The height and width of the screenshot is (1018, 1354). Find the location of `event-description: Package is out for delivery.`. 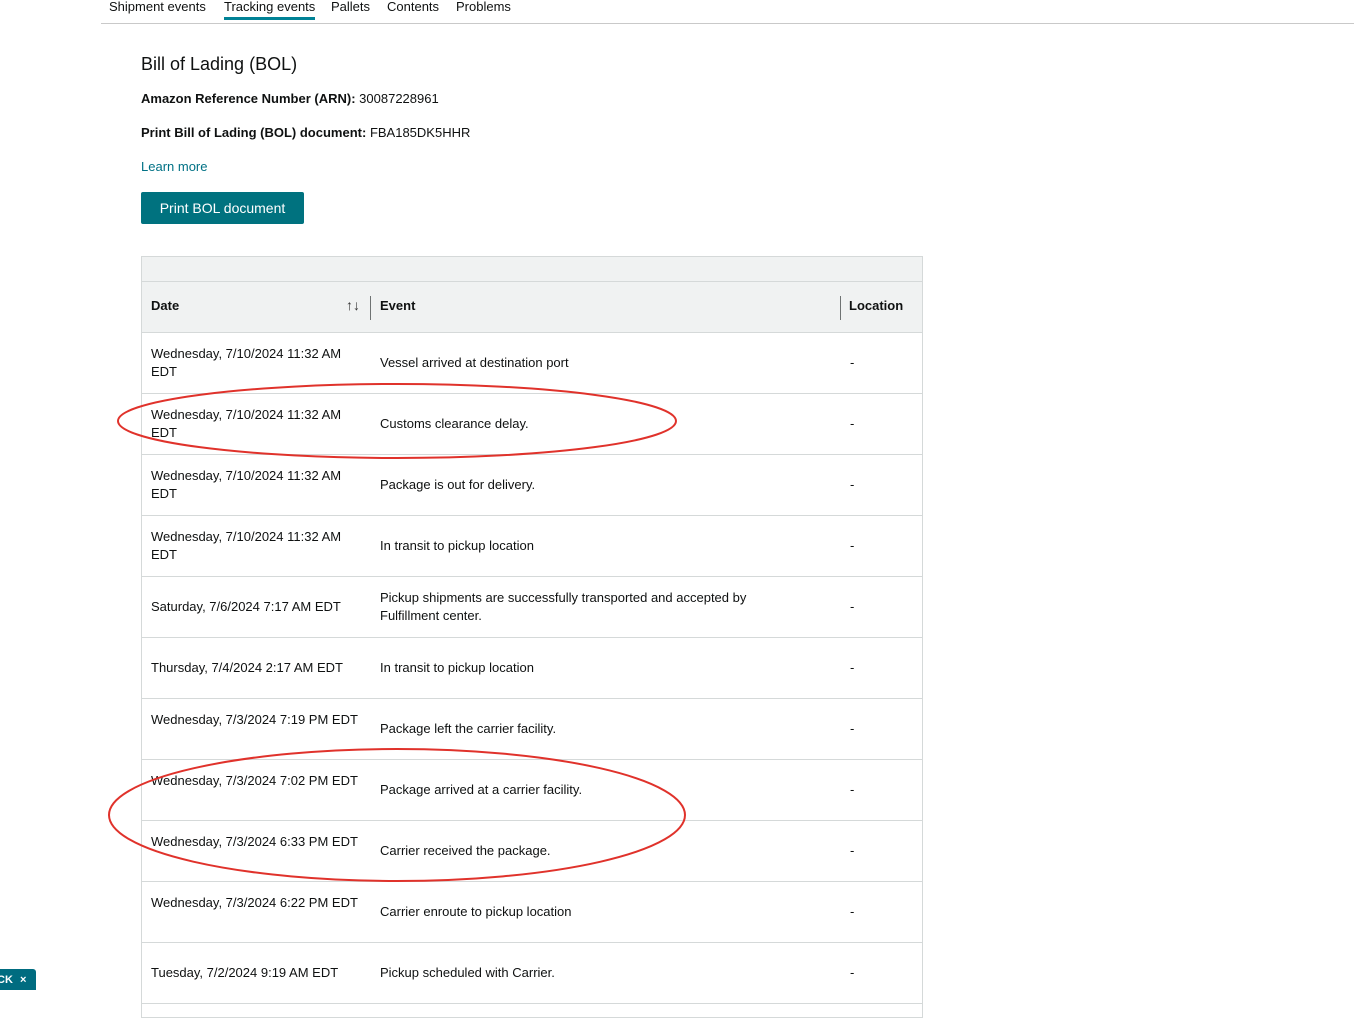

event-description: Package is out for delivery. is located at coordinates (458, 484).